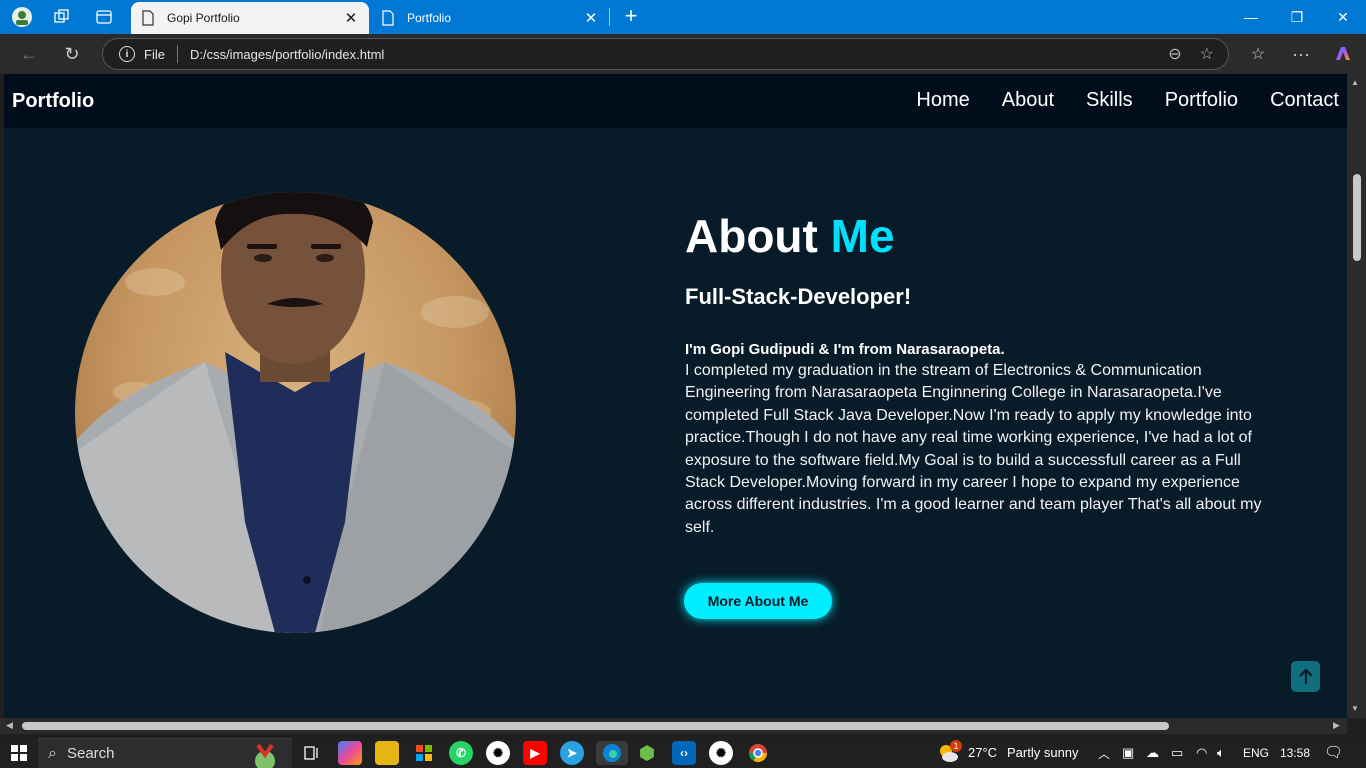 The height and width of the screenshot is (768, 1366). I want to click on windows-logo-icon, so click(19, 753).